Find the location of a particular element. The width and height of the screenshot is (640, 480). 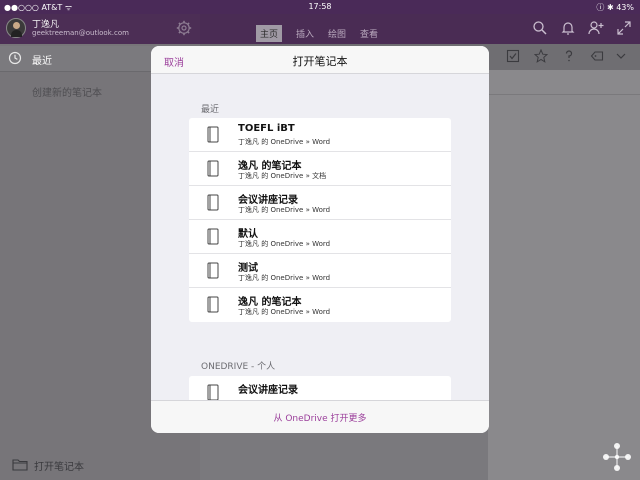

recent-section-header: 最近 is located at coordinates (210, 110).